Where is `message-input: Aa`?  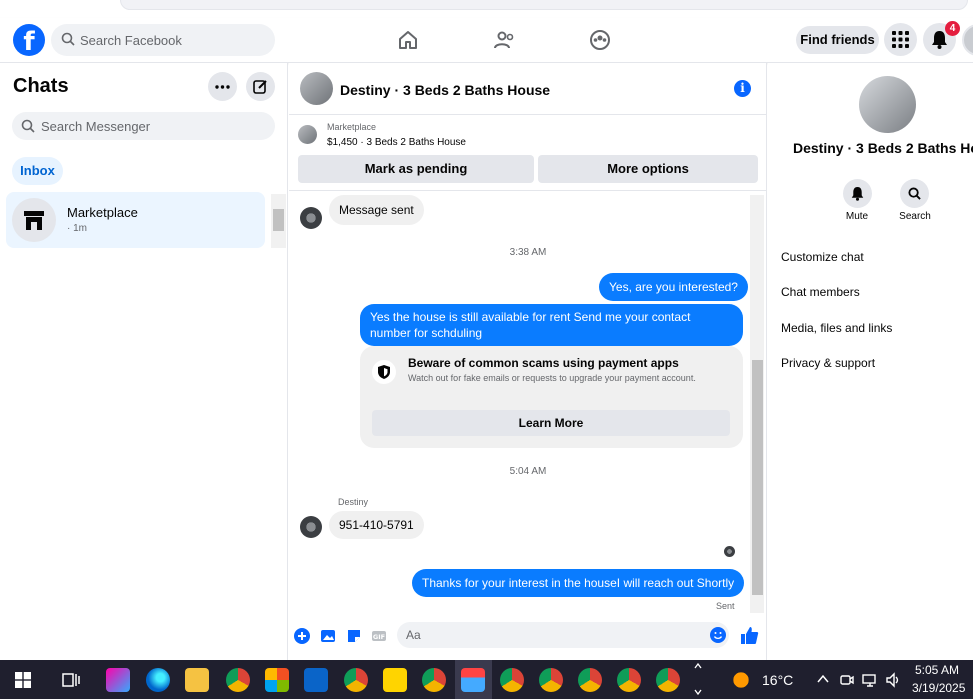
message-input: Aa is located at coordinates (563, 635).